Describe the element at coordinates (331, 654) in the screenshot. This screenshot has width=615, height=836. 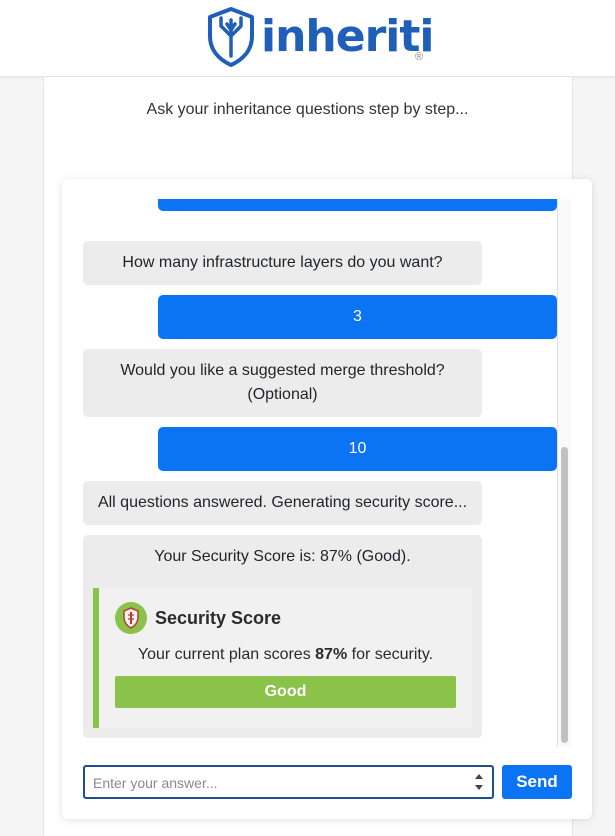
I see `score-value: 87%` at that location.